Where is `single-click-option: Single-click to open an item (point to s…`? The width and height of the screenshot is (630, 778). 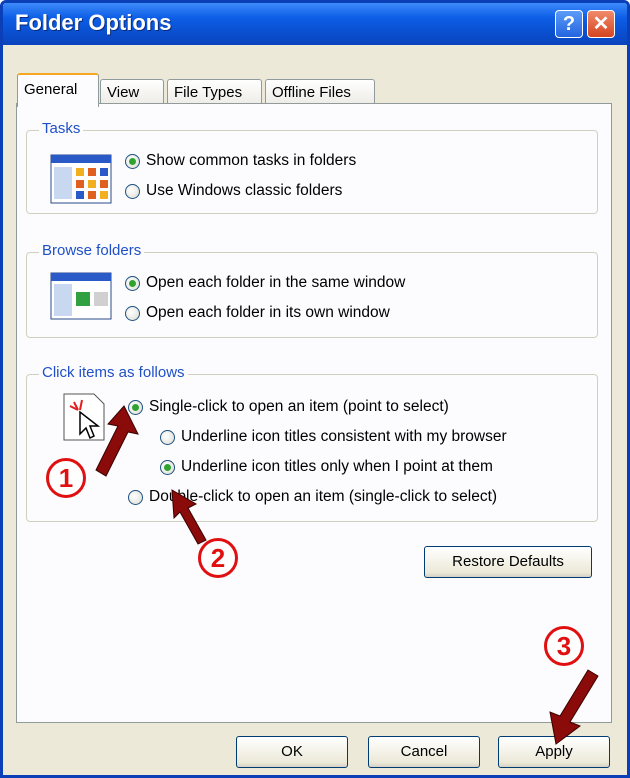
single-click-option: Single-click to open an item (point to s… is located at coordinates (288, 407).